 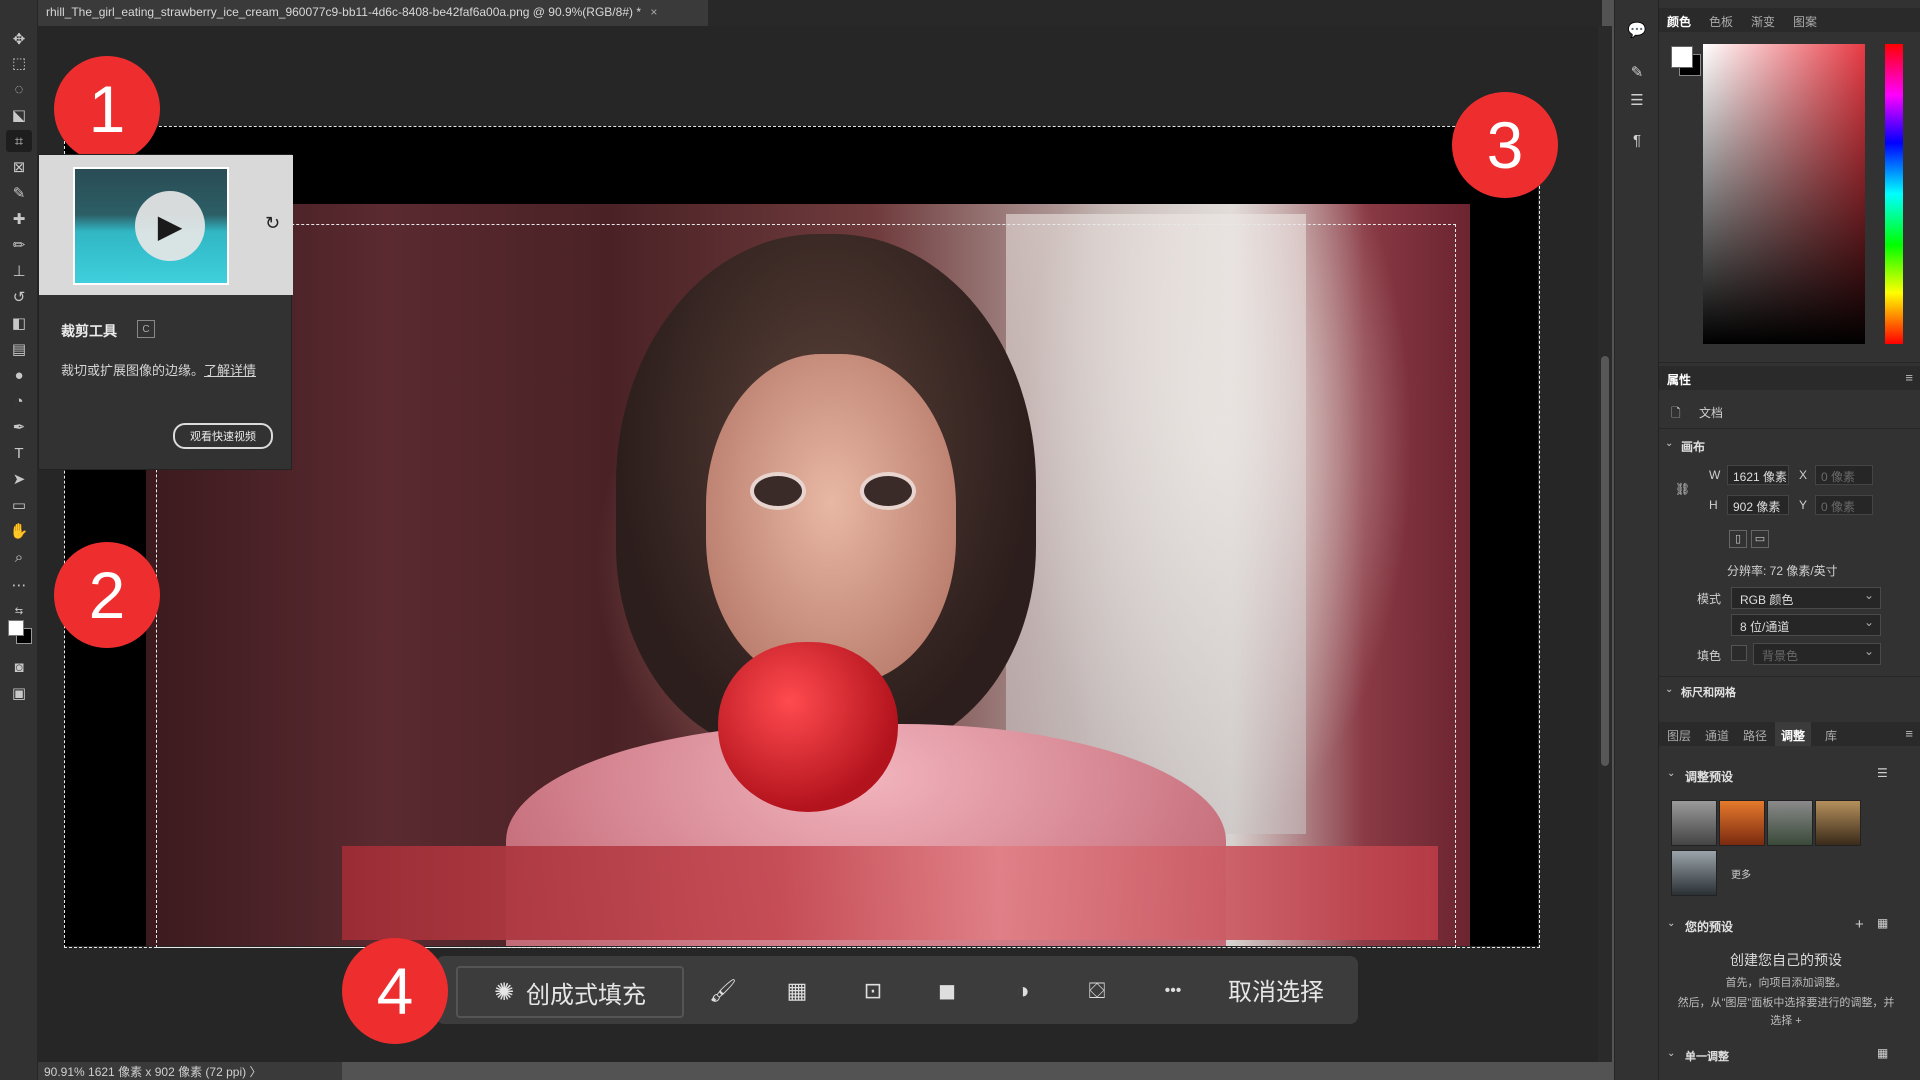 I want to click on width-field: 1621 像素, so click(x=1758, y=475).